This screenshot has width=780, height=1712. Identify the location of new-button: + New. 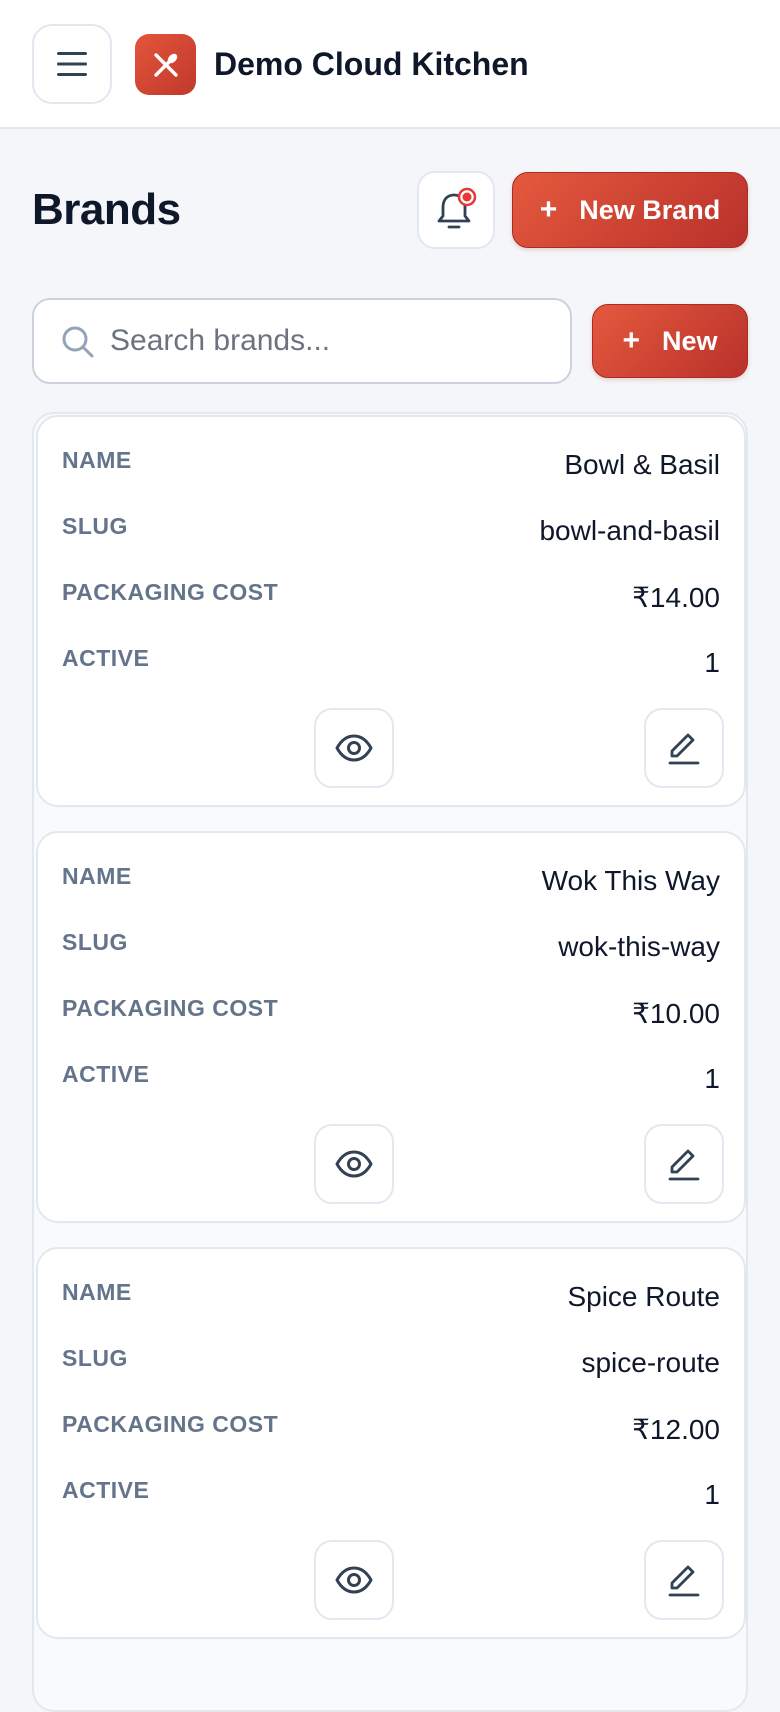
(670, 341).